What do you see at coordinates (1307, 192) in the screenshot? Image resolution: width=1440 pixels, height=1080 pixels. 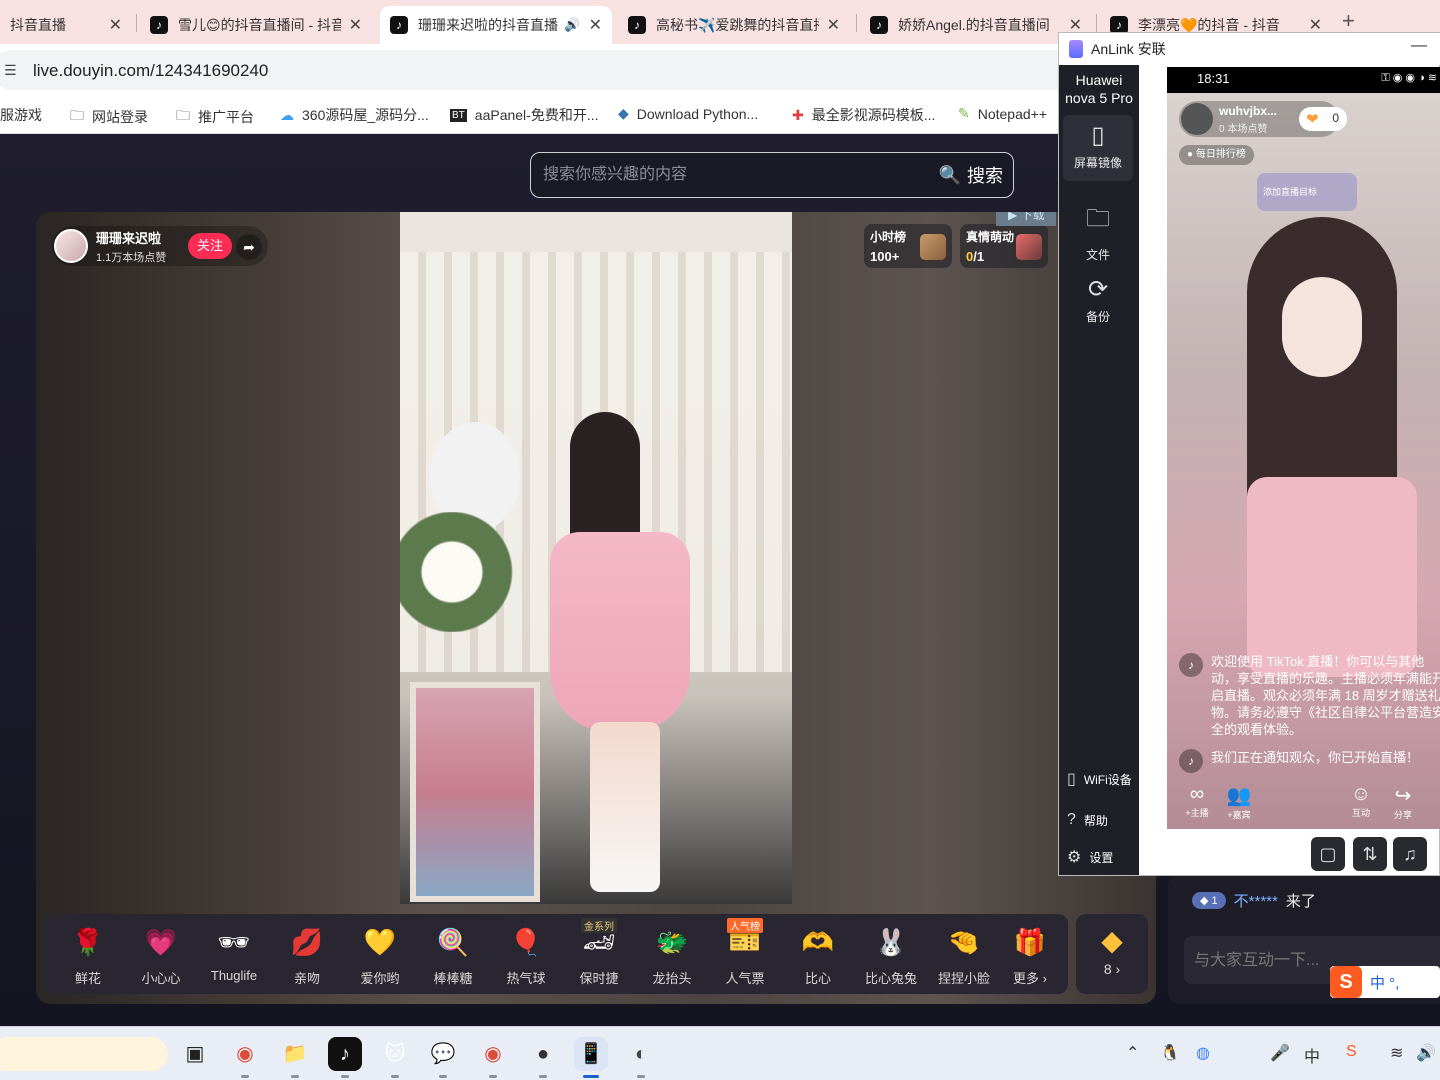 I see `phone-add-goal: 添加直播目标` at bounding box center [1307, 192].